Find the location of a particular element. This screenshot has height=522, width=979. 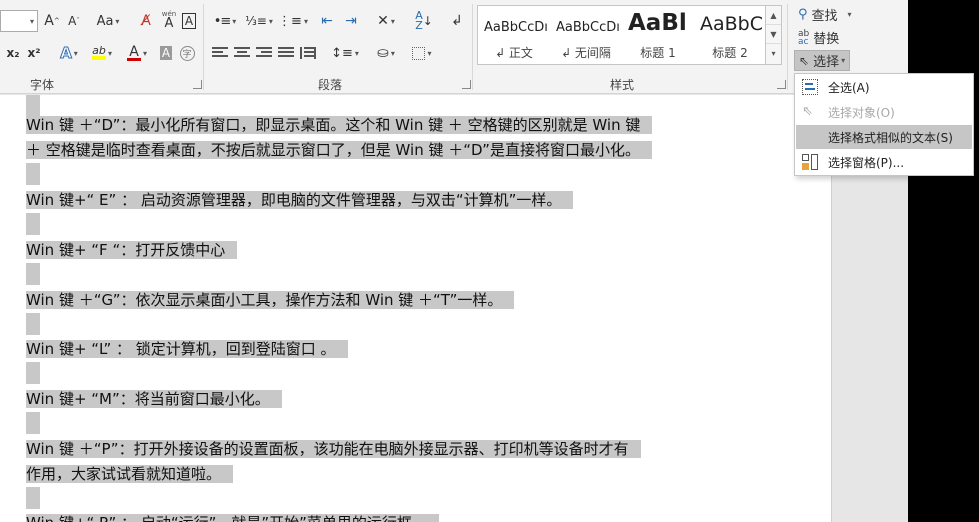

sort-button: A Z ↓ is located at coordinates (424, 21).